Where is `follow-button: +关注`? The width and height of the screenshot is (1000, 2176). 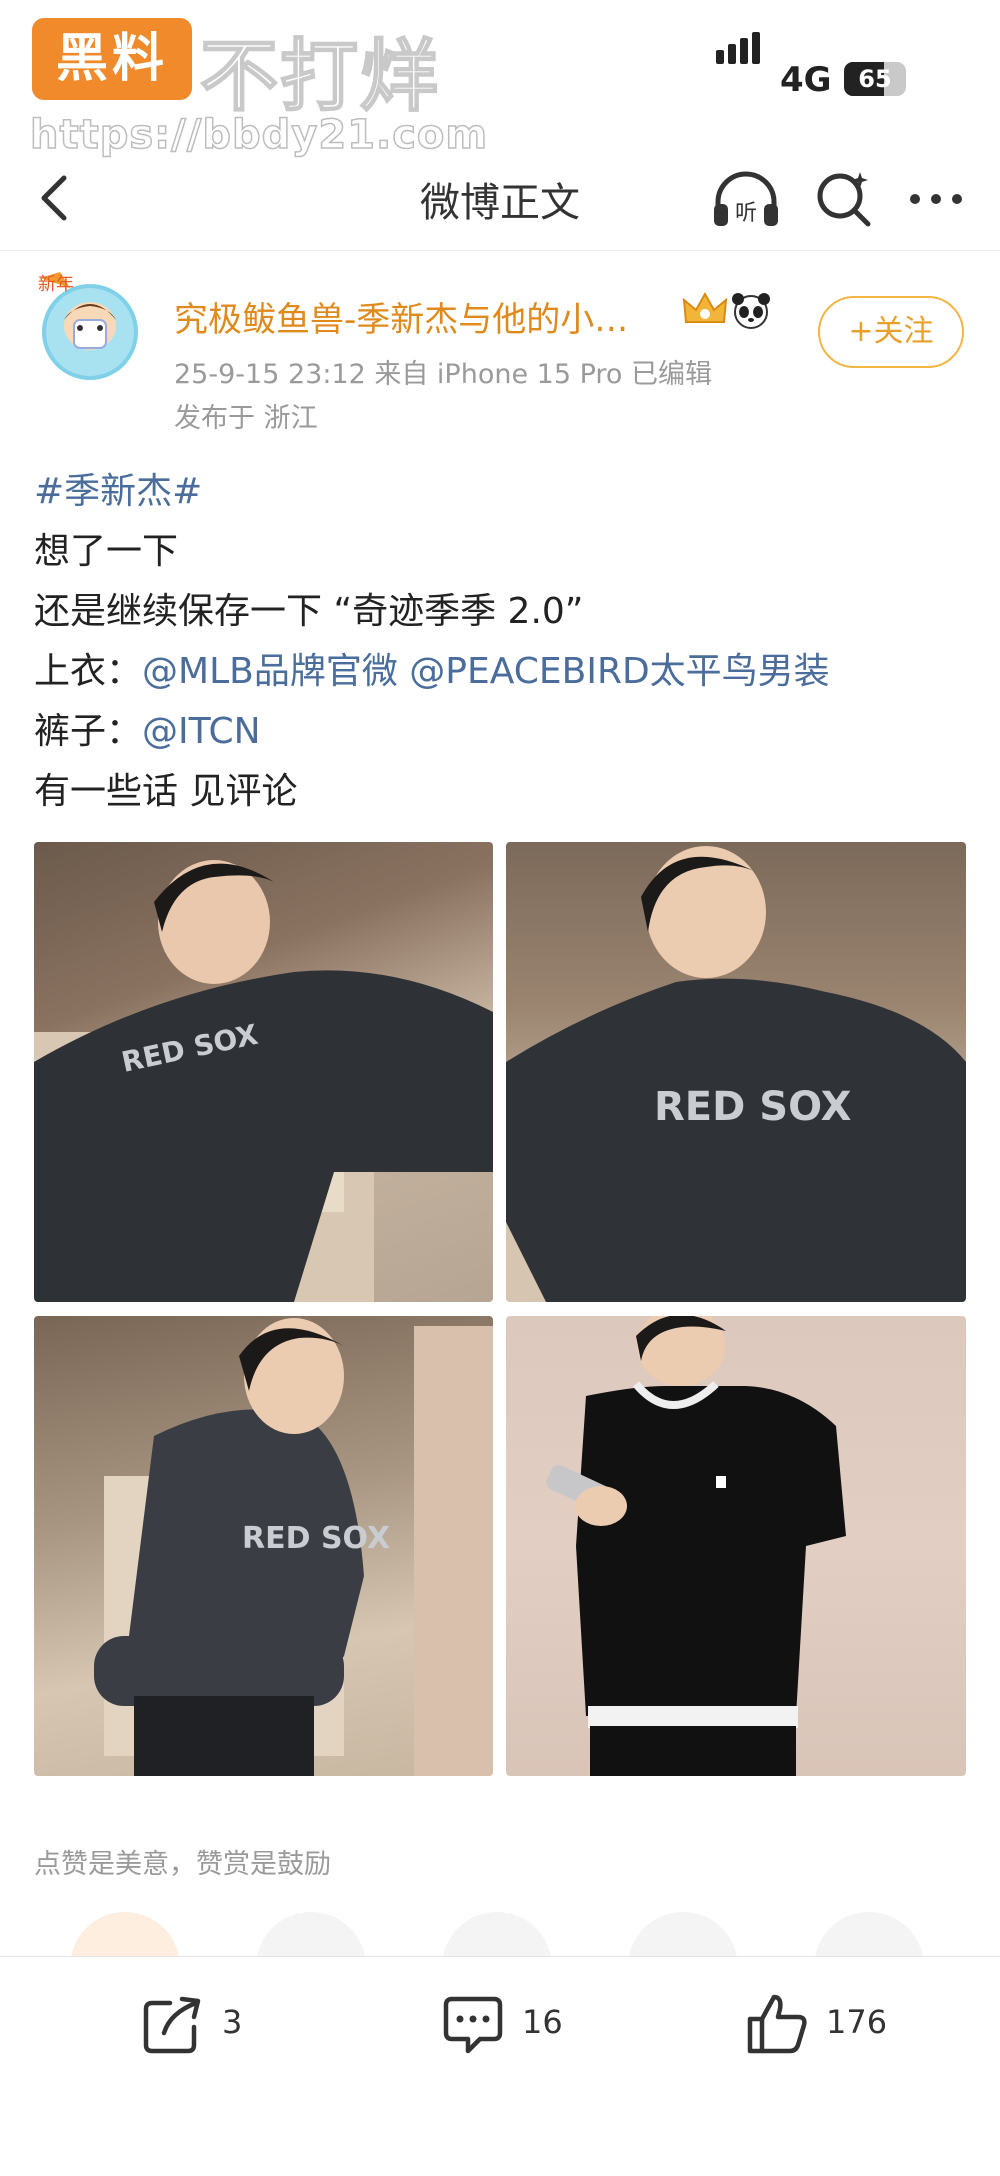 follow-button: +关注 is located at coordinates (891, 332).